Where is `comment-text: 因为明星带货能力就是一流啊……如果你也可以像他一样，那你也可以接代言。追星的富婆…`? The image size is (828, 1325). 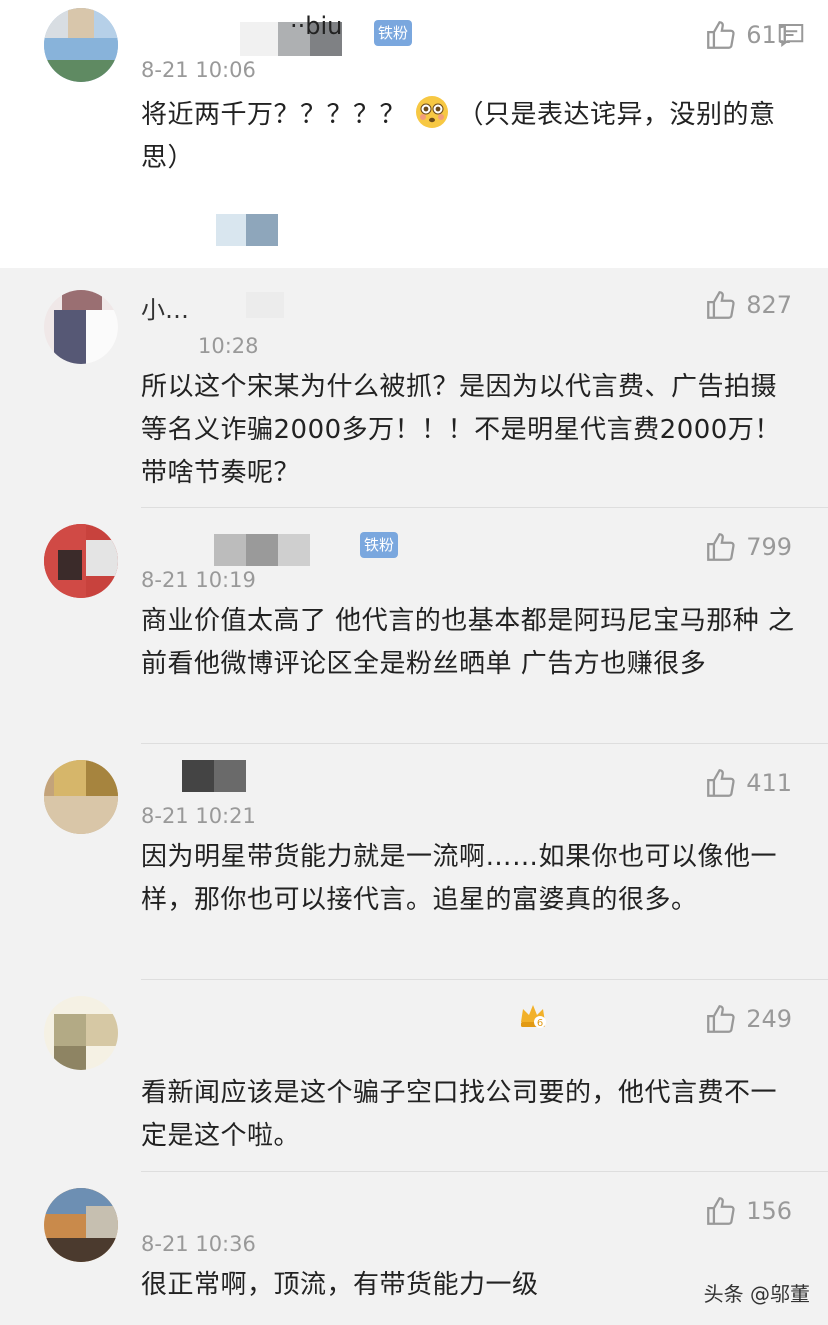
comment-text: 因为明星带货能力就是一流啊……如果你也可以像他一样，那你也可以接代言。追星的富婆… is located at coordinates (459, 878).